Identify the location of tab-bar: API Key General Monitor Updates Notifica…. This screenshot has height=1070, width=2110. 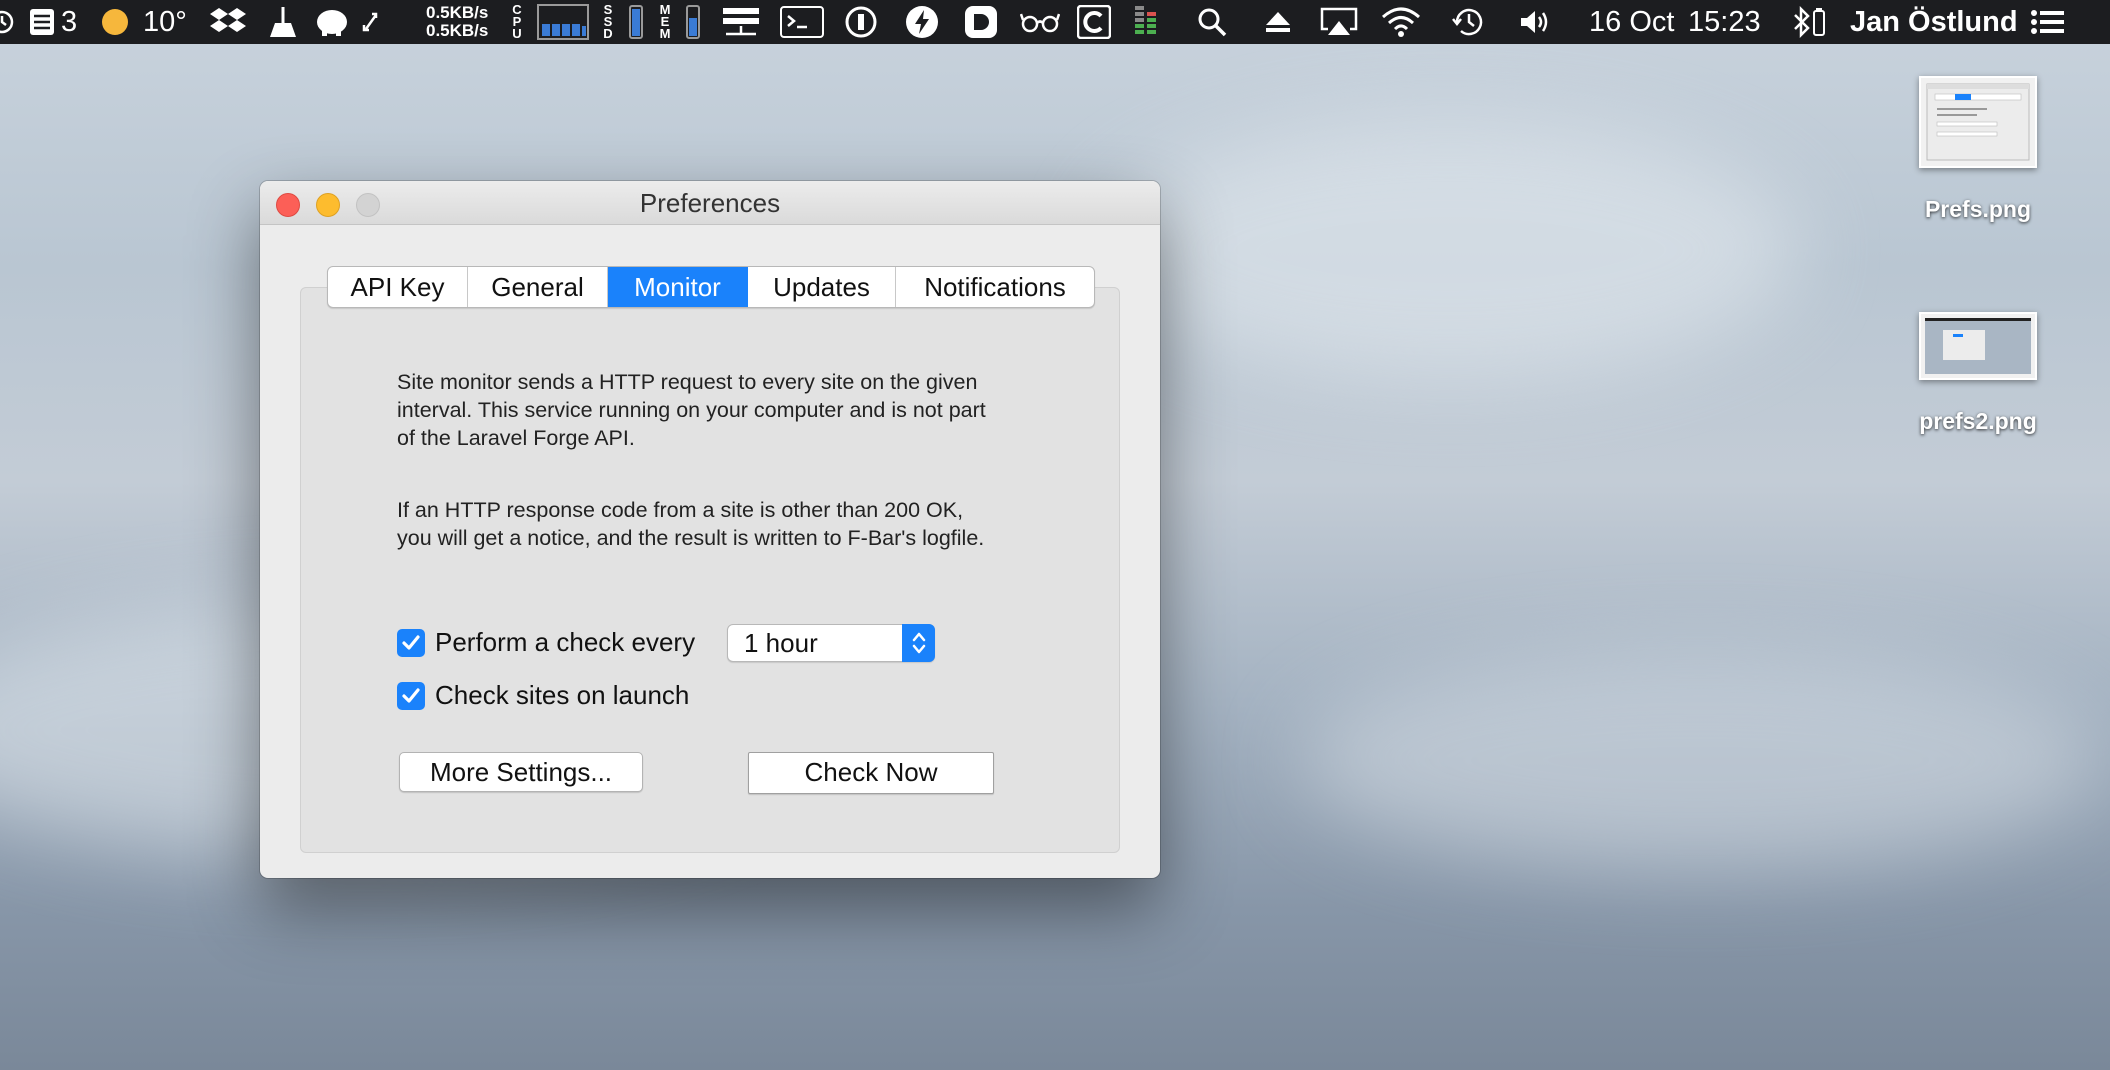
(711, 287).